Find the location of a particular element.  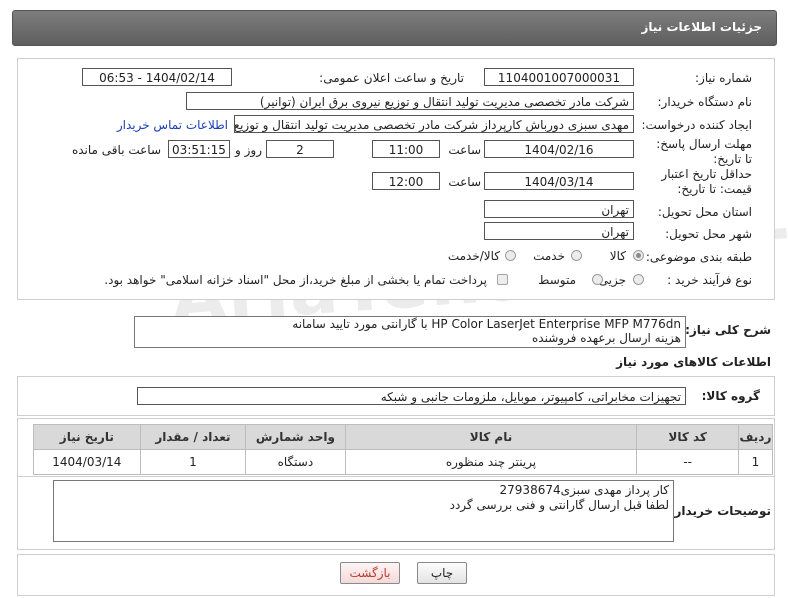

remaining-time-field: 03:51:15 is located at coordinates (199, 149).